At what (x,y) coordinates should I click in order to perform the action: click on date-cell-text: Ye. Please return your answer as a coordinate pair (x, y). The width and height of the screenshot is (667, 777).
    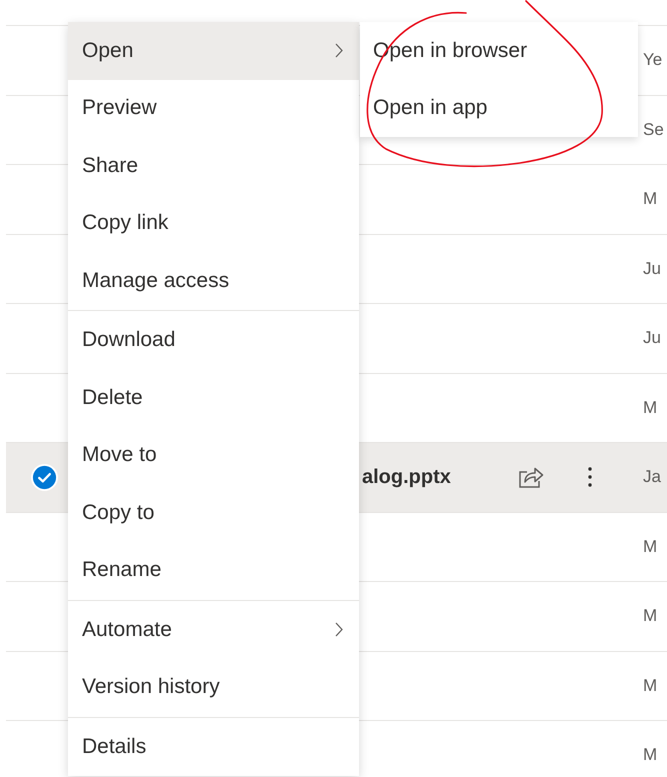
    Looking at the image, I should click on (653, 60).